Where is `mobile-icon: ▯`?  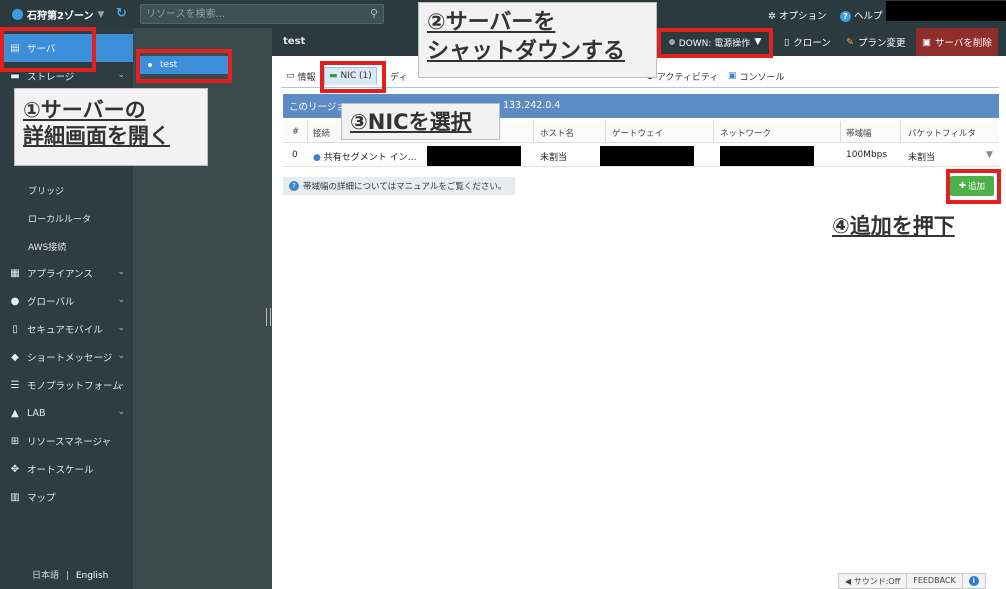
mobile-icon: ▯ is located at coordinates (15, 329).